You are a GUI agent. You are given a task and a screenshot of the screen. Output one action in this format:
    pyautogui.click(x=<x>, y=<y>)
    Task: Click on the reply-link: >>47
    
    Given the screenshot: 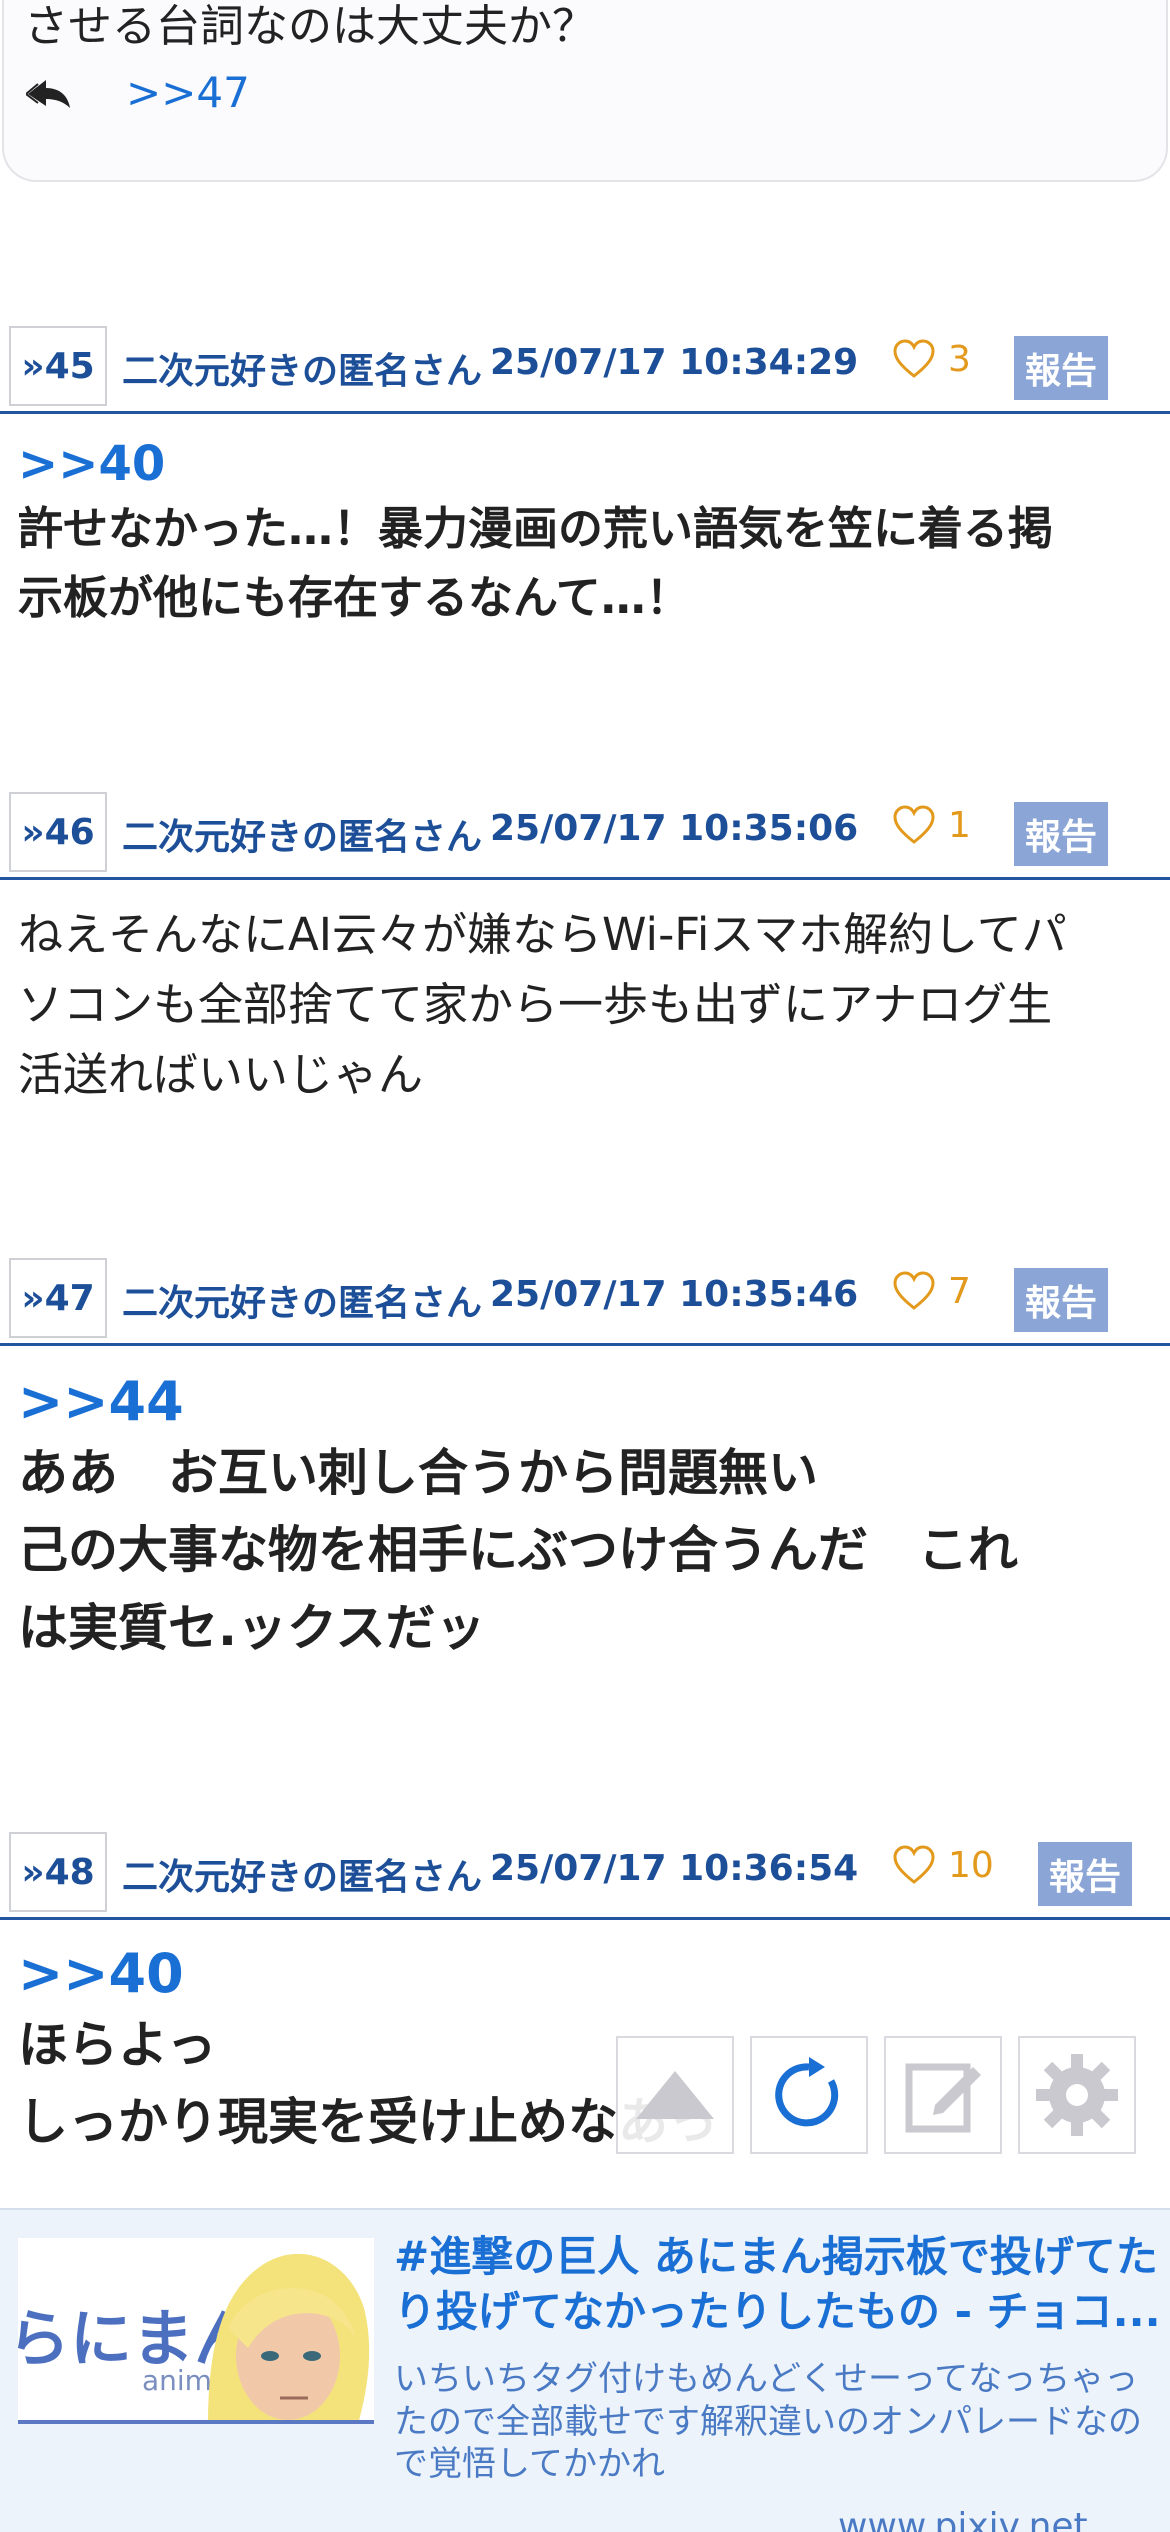 What is the action you would take?
    pyautogui.click(x=188, y=92)
    